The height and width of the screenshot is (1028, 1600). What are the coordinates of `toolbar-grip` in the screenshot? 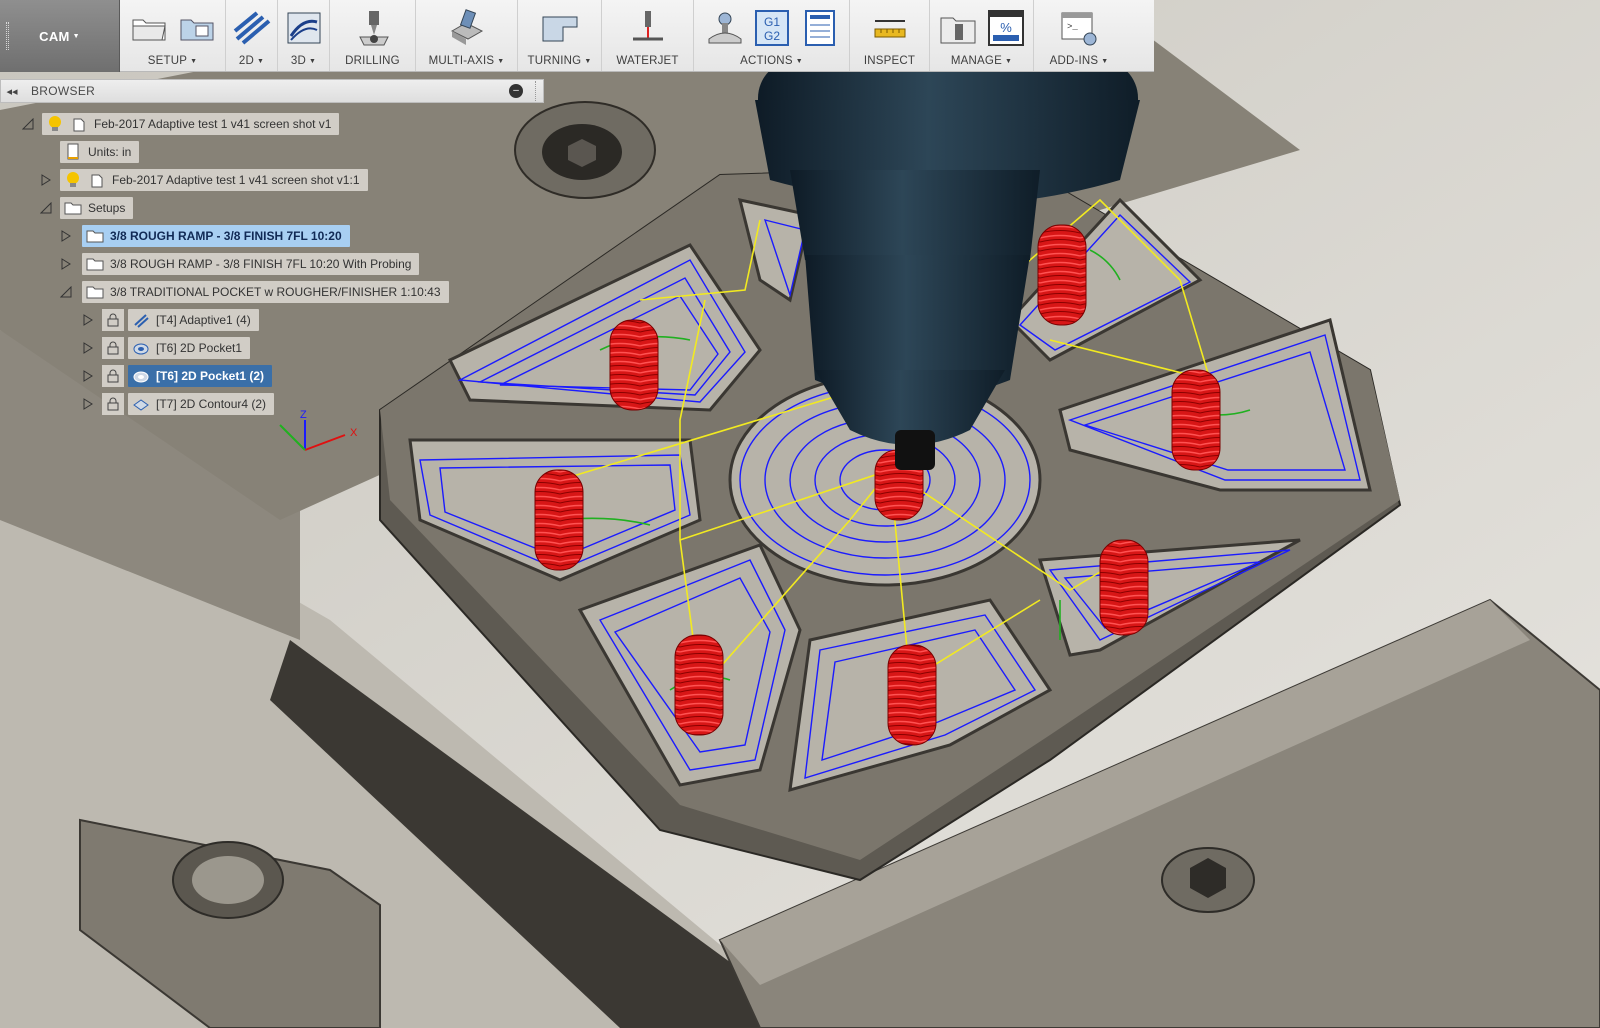 It's located at (7, 36).